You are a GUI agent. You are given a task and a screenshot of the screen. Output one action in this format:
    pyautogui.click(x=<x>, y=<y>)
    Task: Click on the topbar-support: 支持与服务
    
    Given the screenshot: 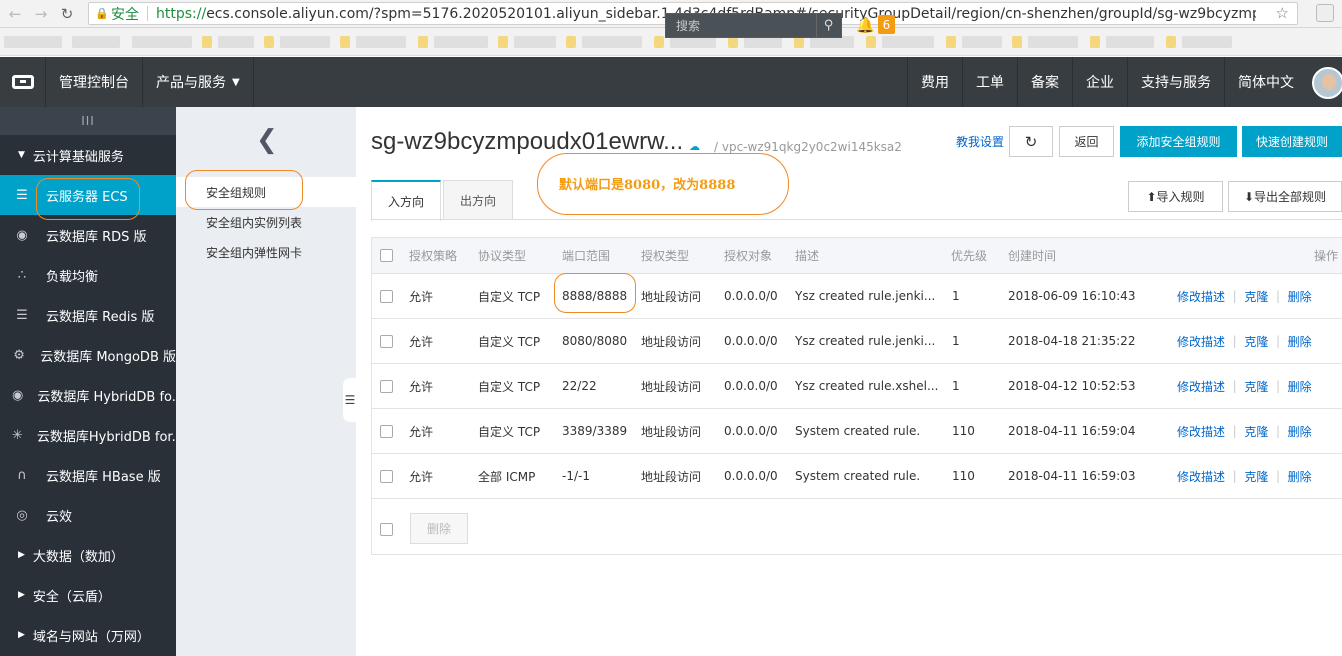 What is the action you would take?
    pyautogui.click(x=1175, y=82)
    